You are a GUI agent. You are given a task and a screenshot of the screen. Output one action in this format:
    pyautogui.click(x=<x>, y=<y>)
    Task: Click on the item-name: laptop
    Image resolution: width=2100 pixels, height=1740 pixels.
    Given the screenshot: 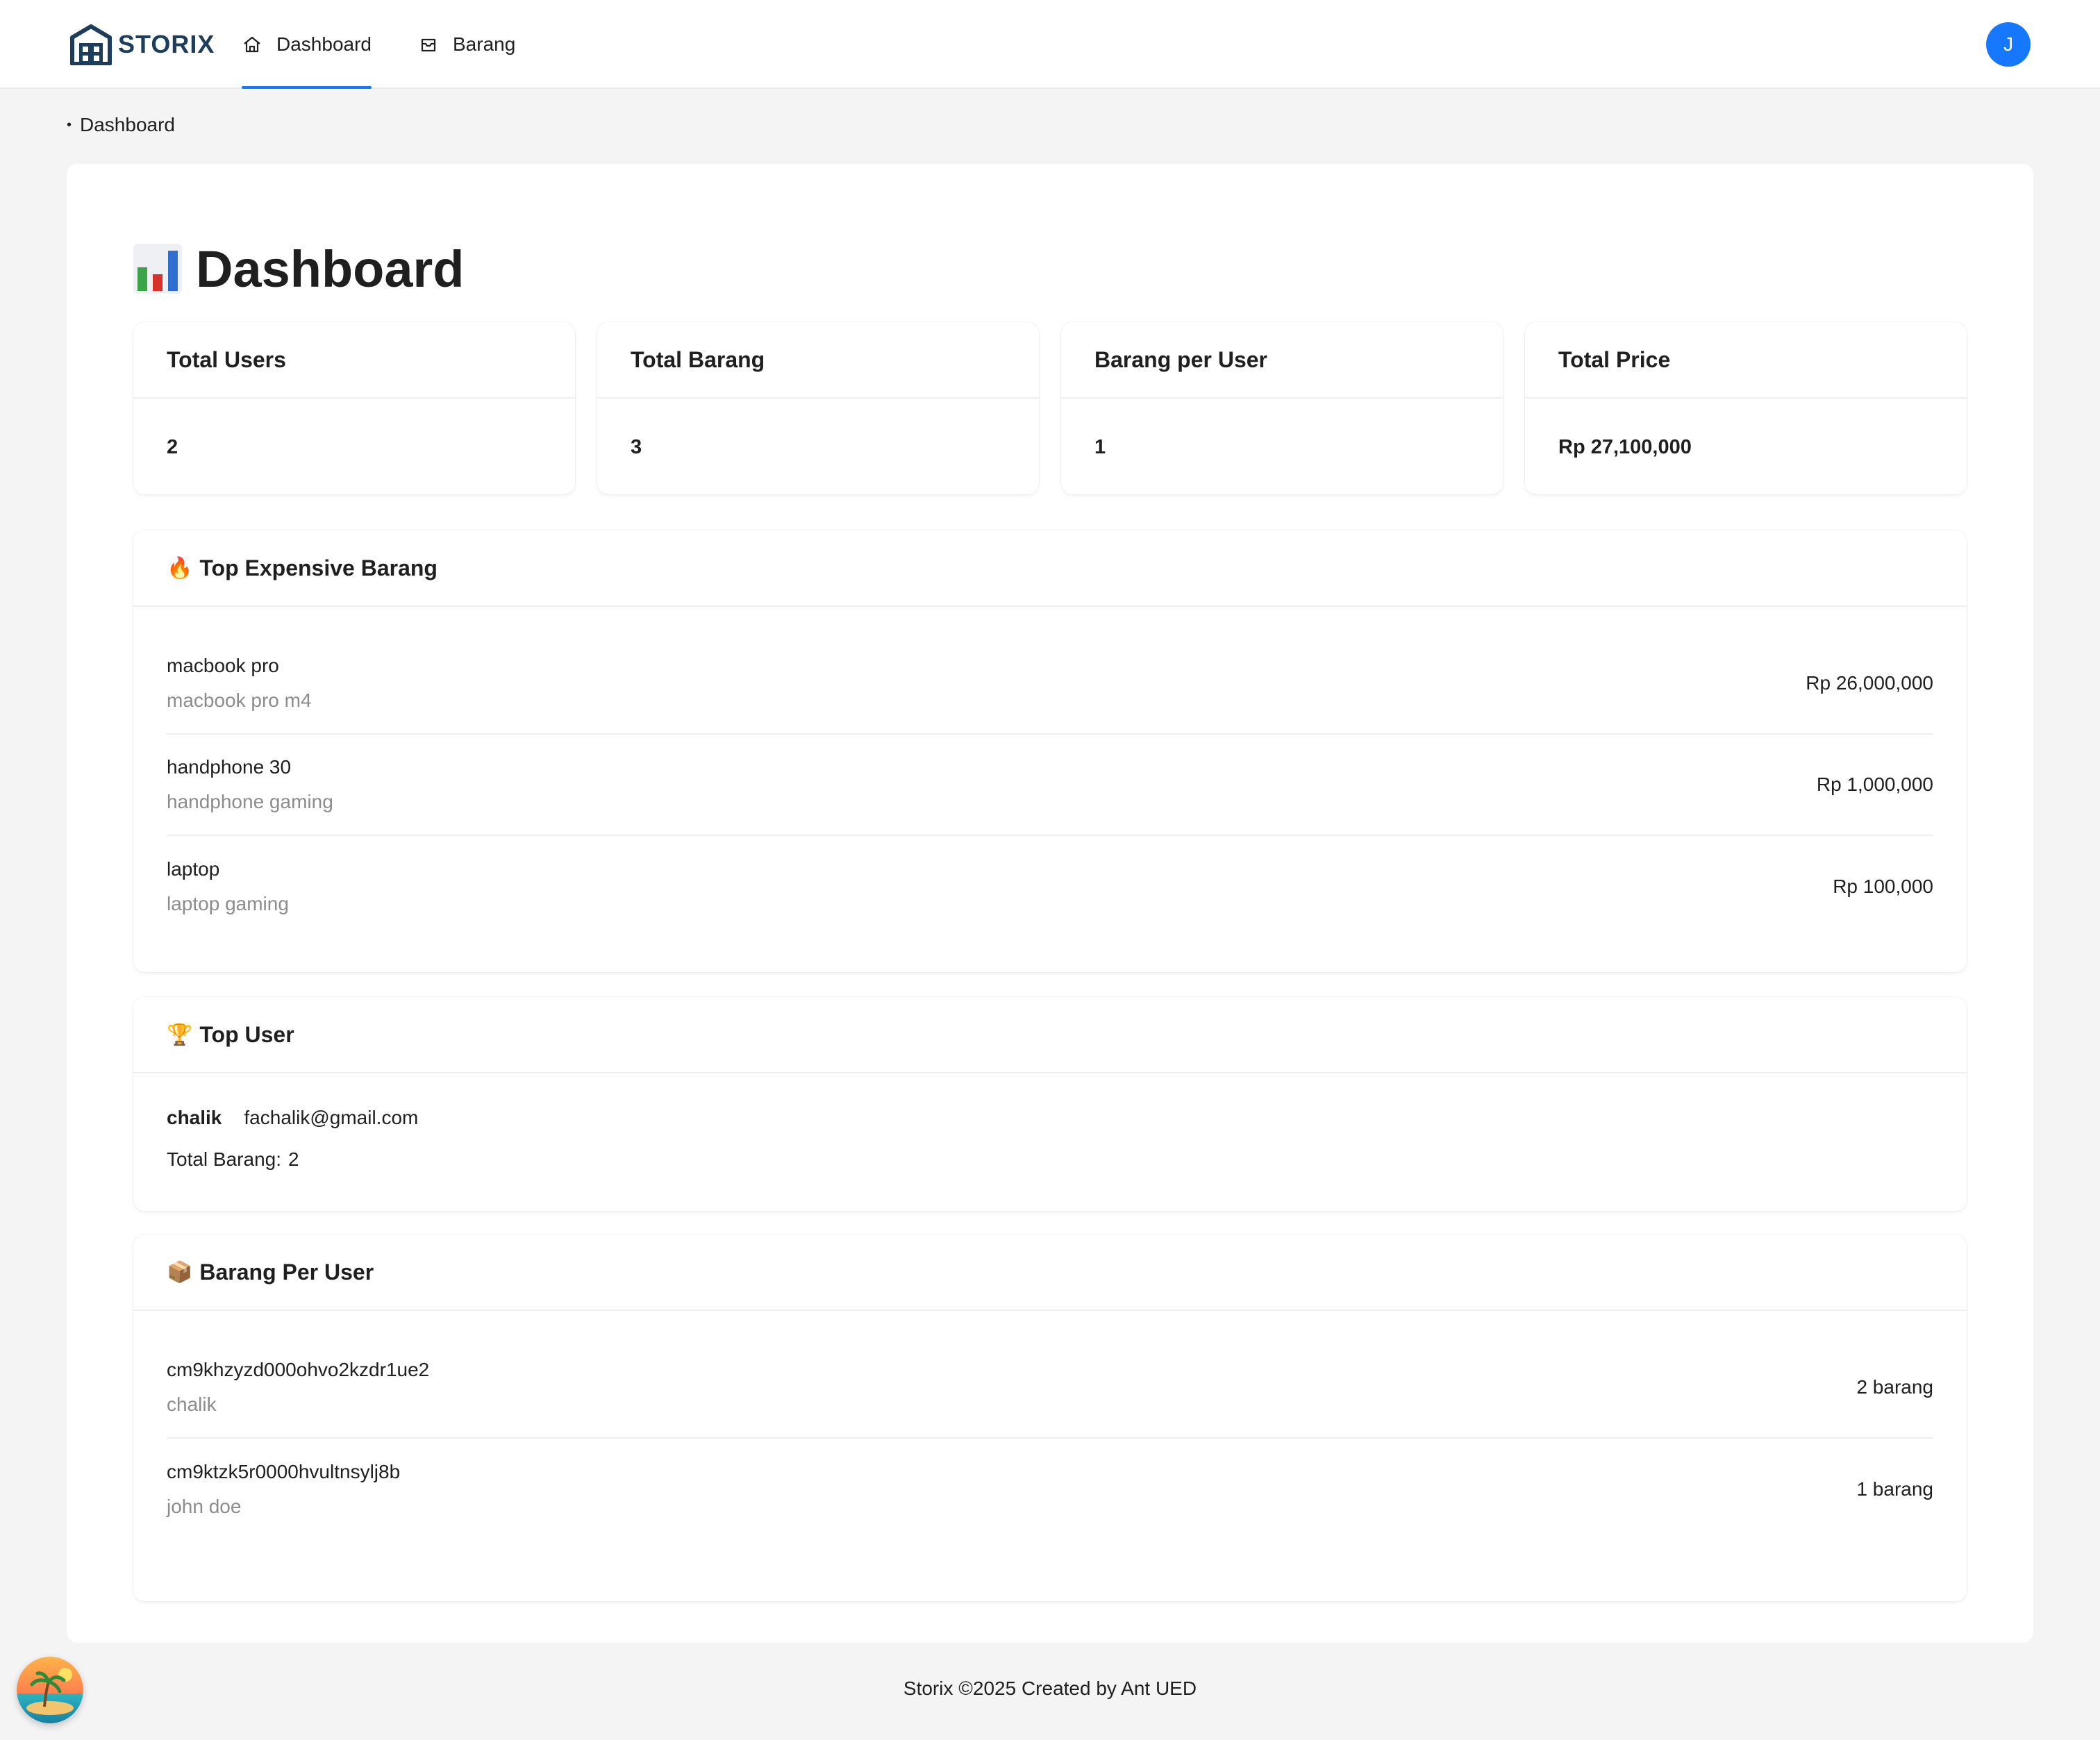 What is the action you would take?
    pyautogui.click(x=193, y=869)
    